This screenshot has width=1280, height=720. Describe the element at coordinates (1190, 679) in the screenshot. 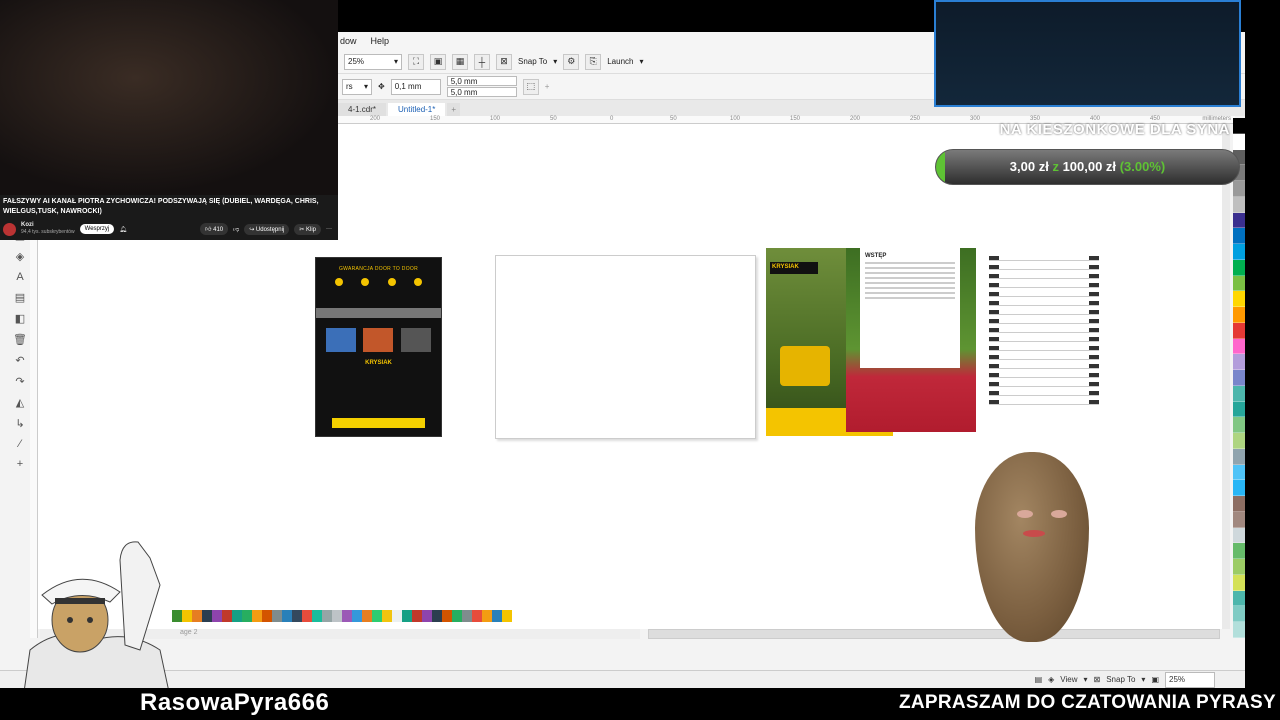

I see `status-zoom-select: 25%` at that location.